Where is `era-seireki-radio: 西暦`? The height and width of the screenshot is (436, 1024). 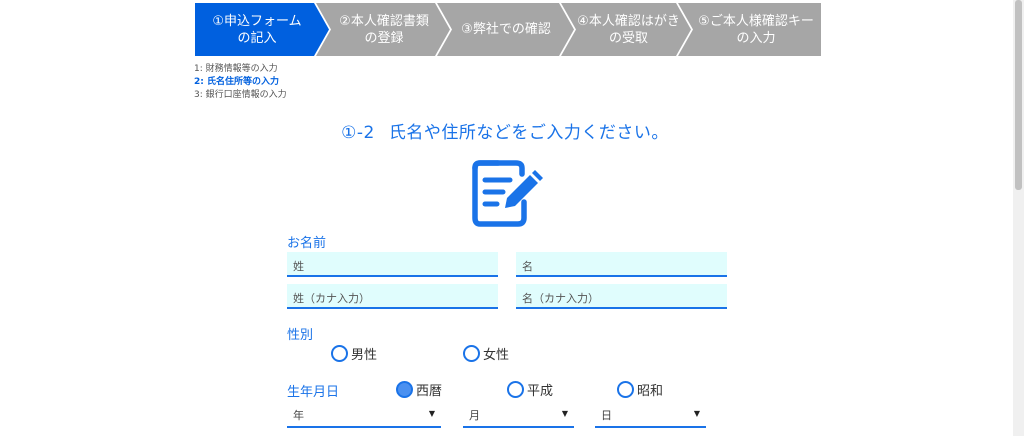
era-seireki-radio: 西暦 is located at coordinates (419, 389).